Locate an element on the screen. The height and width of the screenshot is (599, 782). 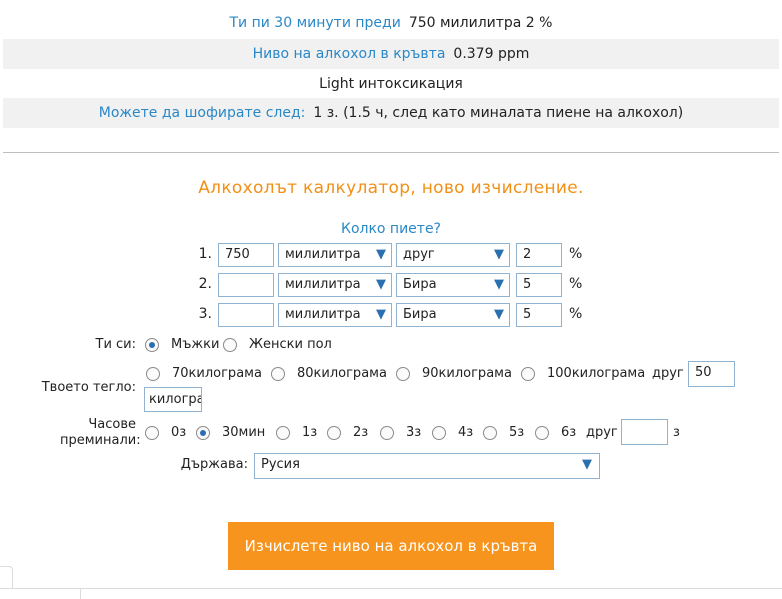
hours-5-label: 5з is located at coordinates (517, 432).